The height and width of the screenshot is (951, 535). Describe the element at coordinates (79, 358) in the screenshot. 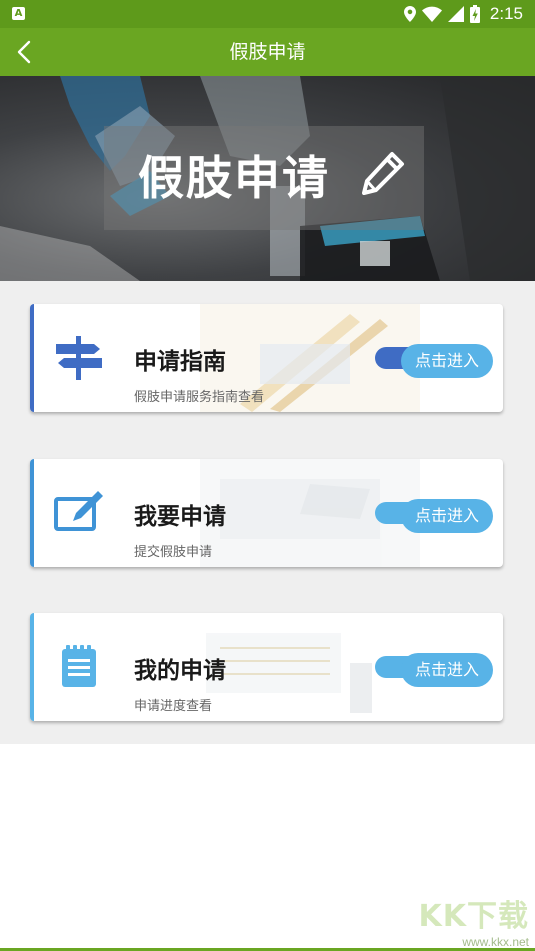

I see `signpost-icon` at that location.